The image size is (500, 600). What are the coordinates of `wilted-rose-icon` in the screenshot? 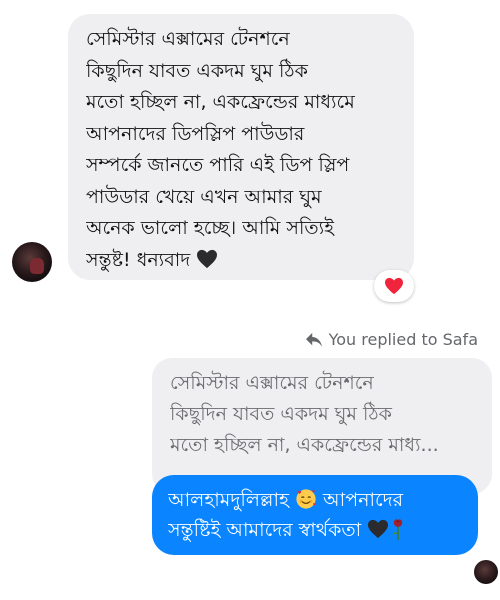 It's located at (398, 529).